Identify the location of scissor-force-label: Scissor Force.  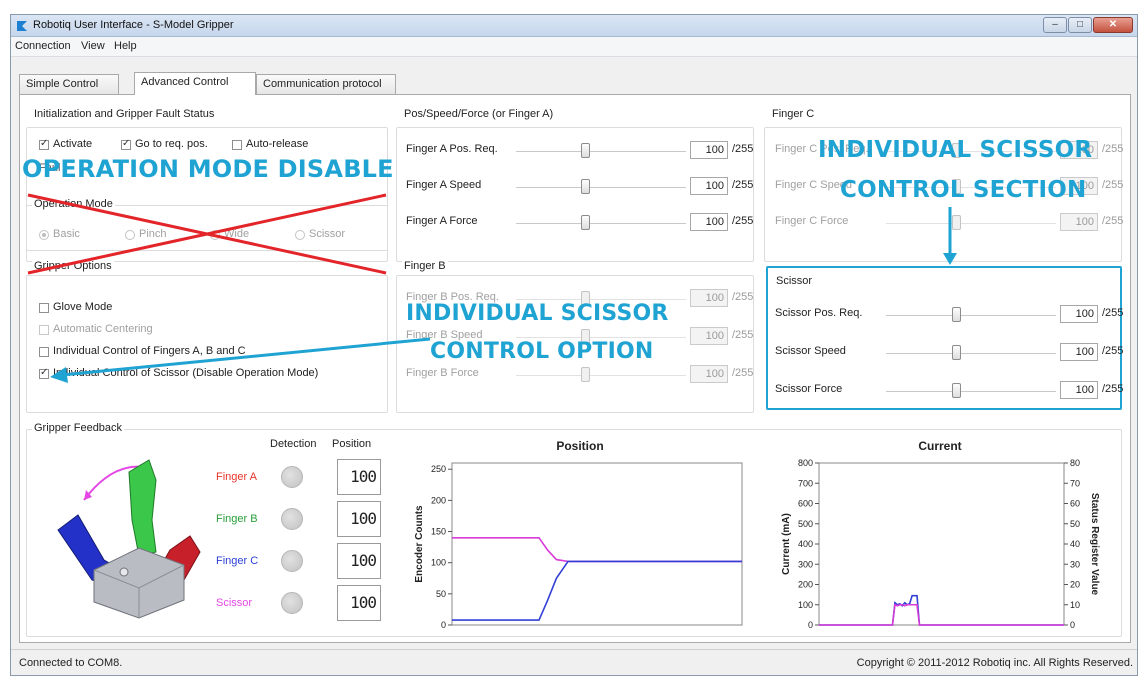
(809, 389).